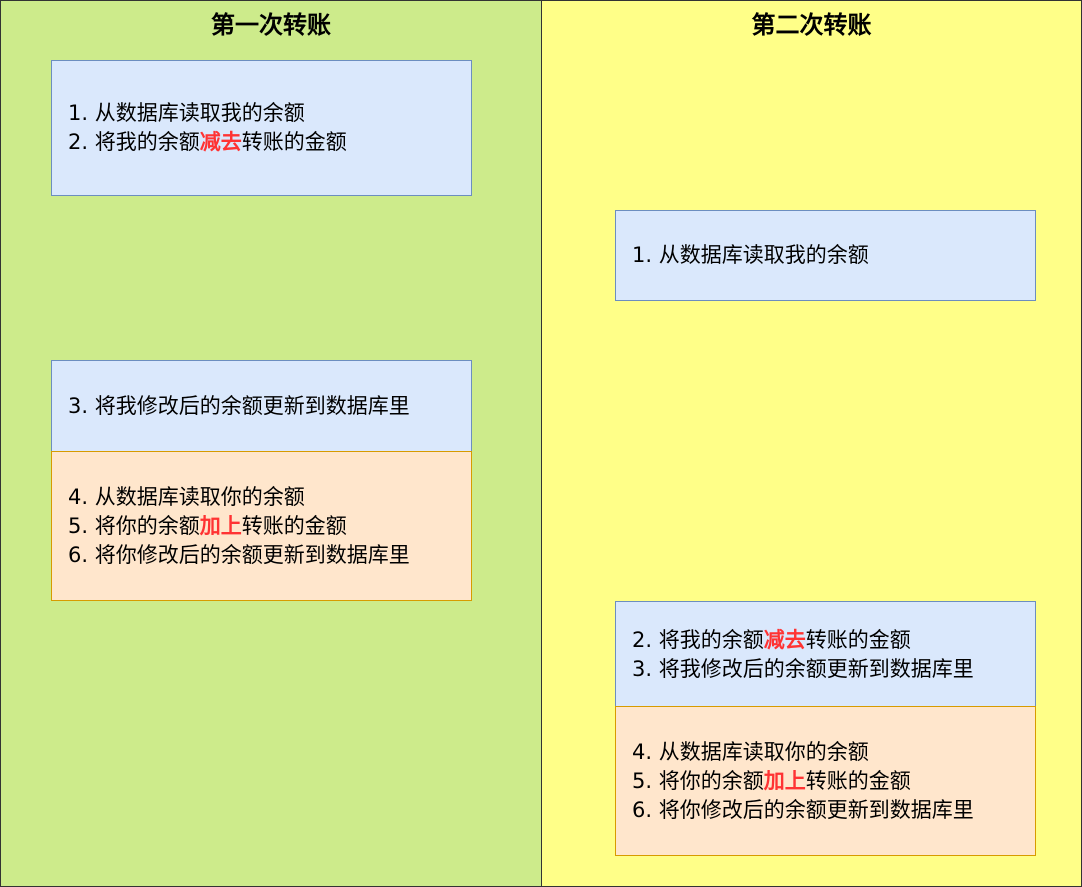 The height and width of the screenshot is (887, 1082). What do you see at coordinates (261, 128) in the screenshot?
I see `first-transfer-step-box-1: 1. 从数据库读取我的余额 2. 将我的余额减去转账的金额` at bounding box center [261, 128].